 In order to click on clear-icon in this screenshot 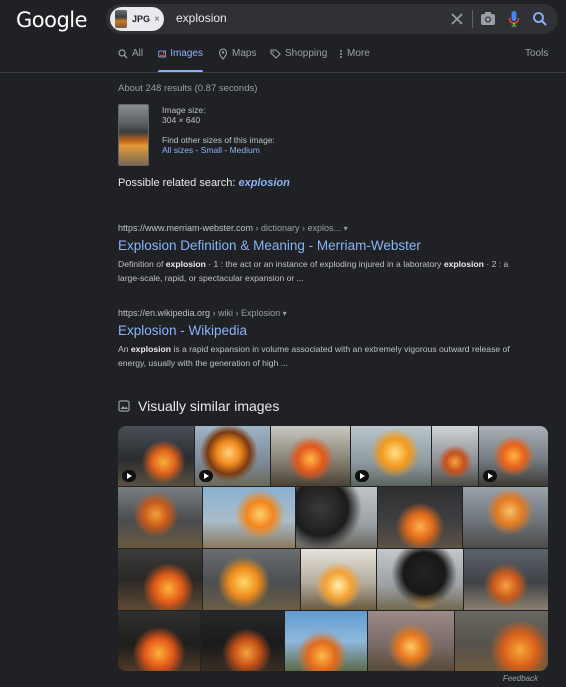, I will do `click(457, 19)`.